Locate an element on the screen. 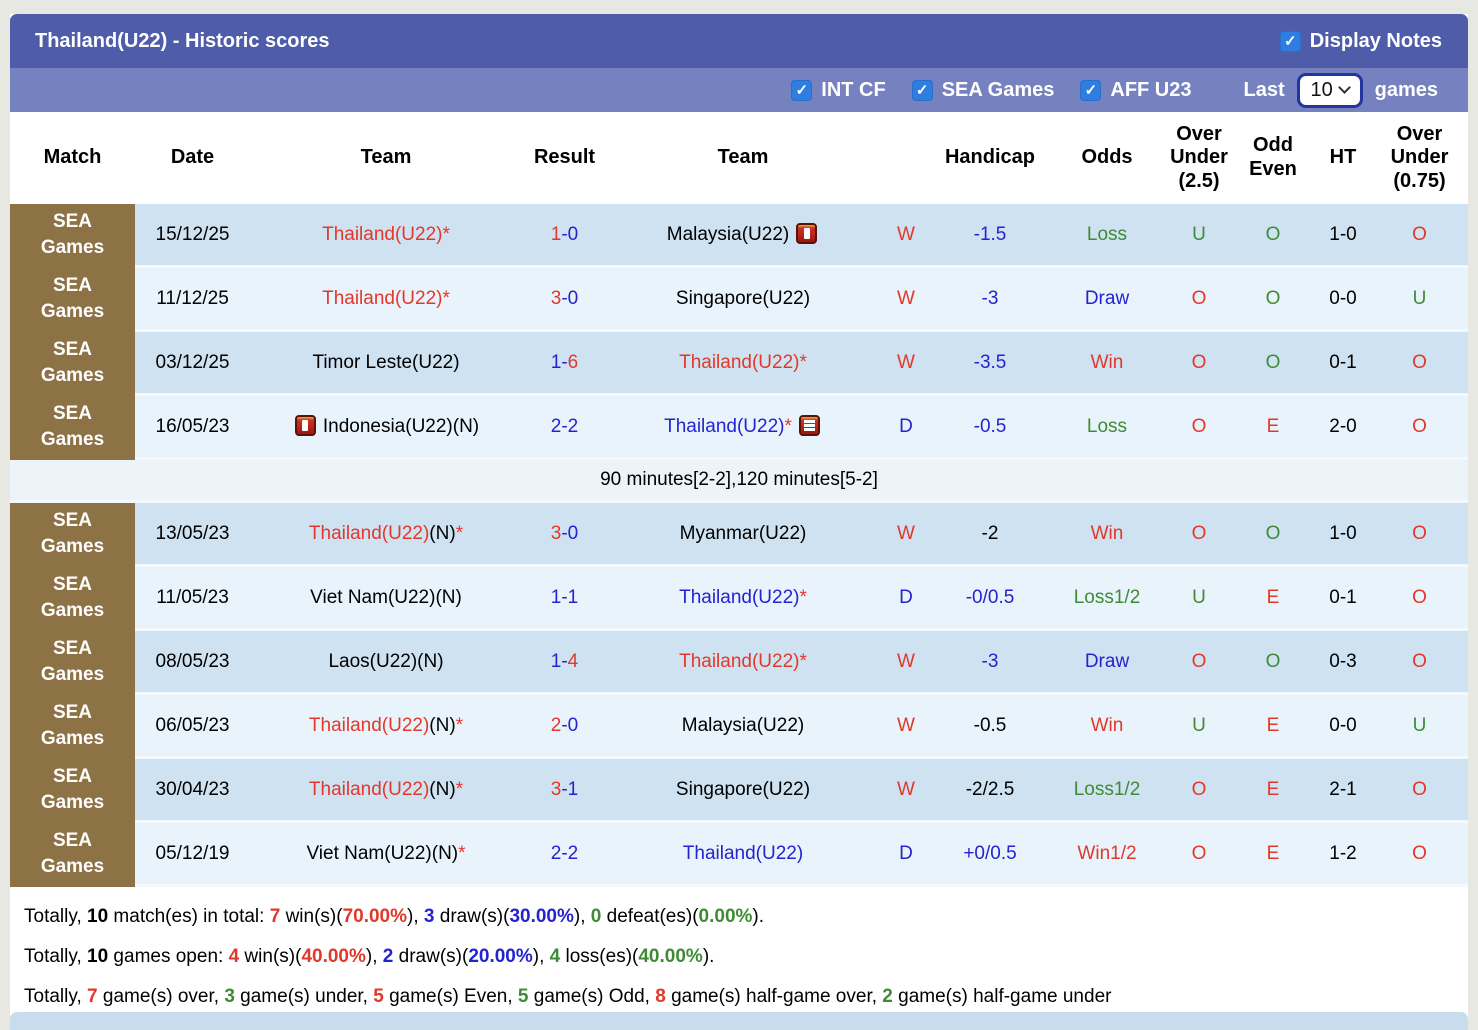 The image size is (1478, 1030). sea-games-checkbox-icon: ✓ is located at coordinates (922, 90).